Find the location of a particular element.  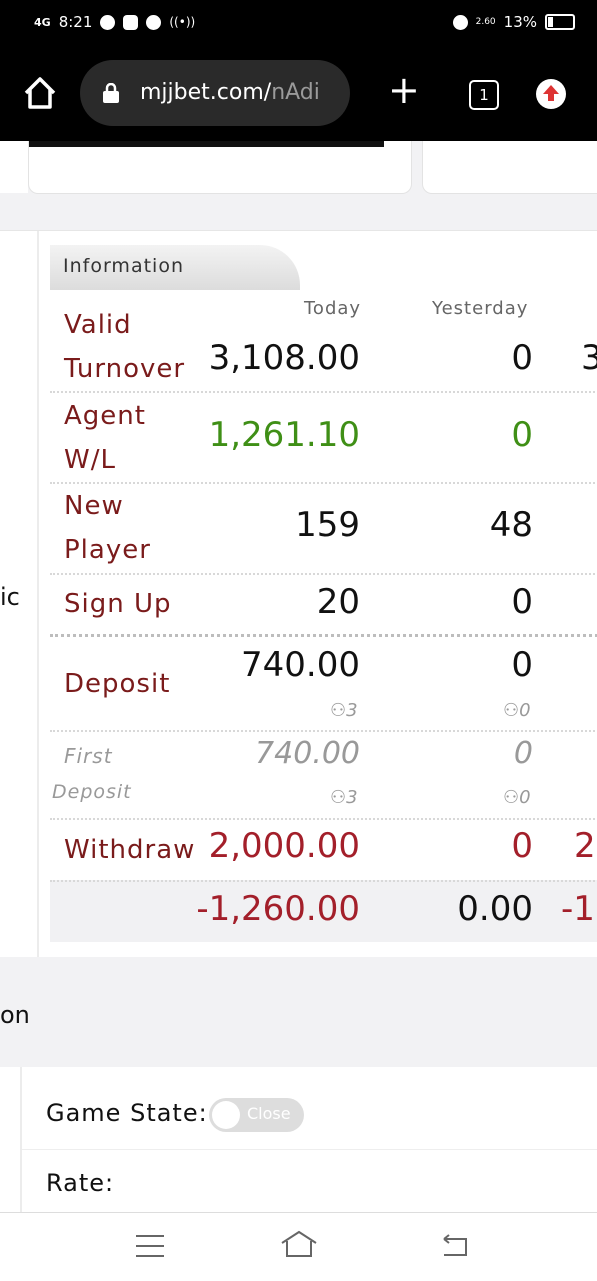

top-cards is located at coordinates (298, 186).